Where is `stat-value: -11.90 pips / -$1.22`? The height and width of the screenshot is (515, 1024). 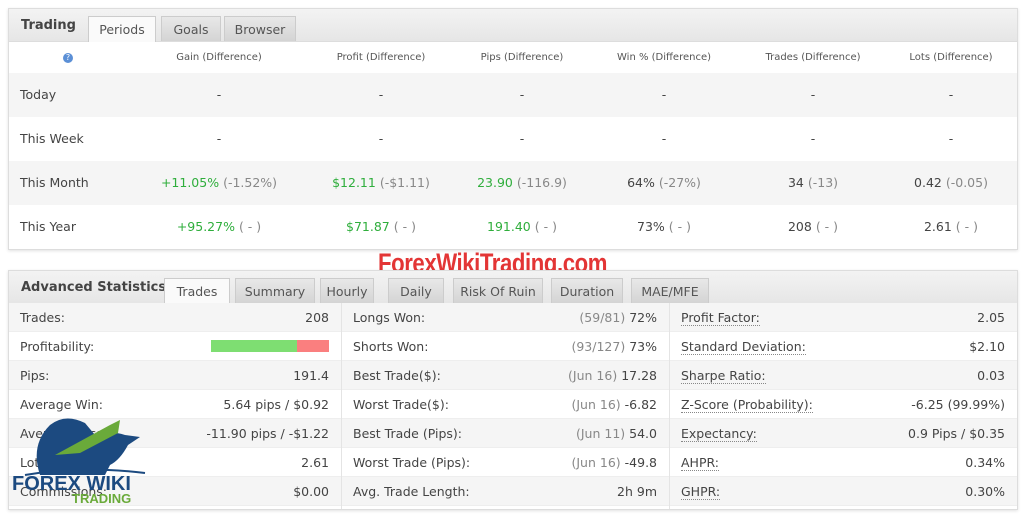 stat-value: -11.90 pips / -$1.22 is located at coordinates (267, 433).